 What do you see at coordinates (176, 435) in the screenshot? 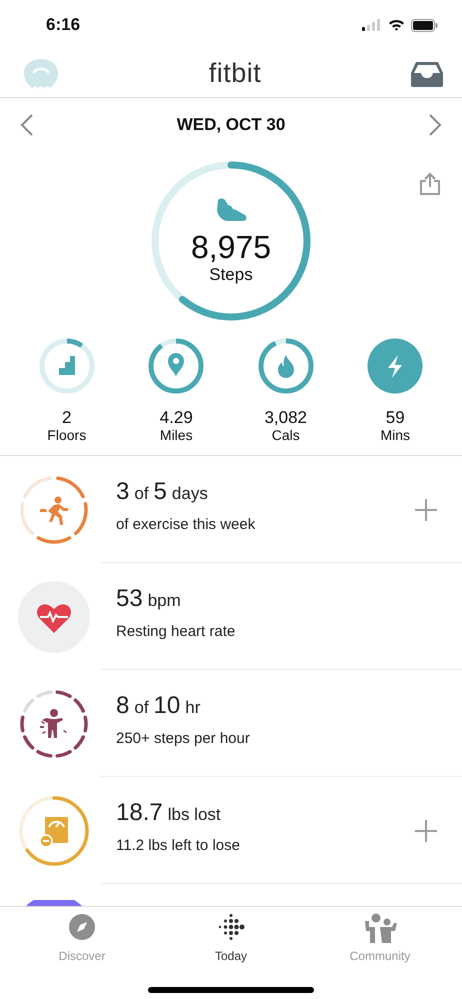
I see `stat-label: Miles` at bounding box center [176, 435].